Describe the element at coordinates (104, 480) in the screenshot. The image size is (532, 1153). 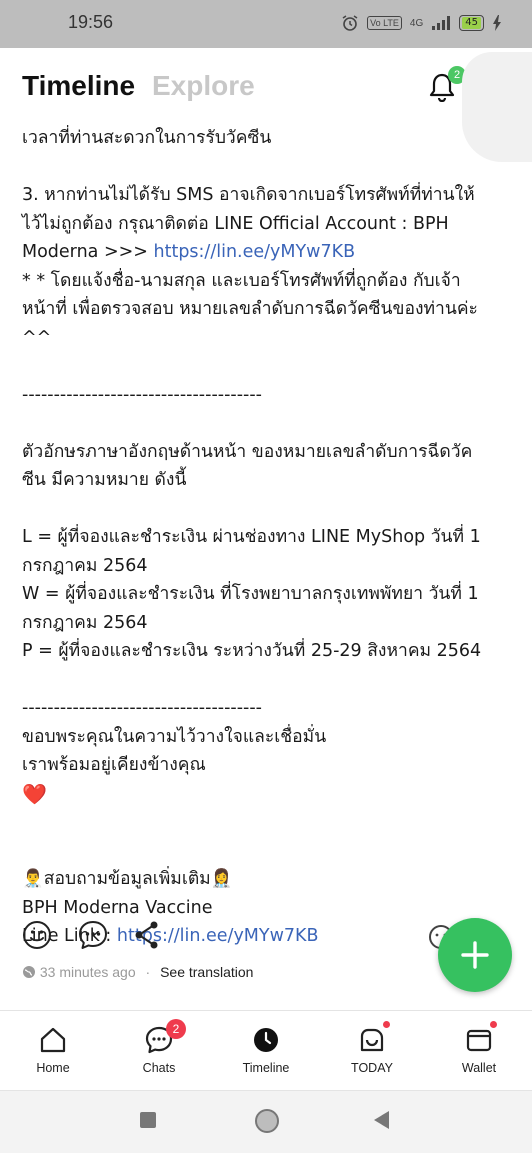
I see `post-line: ซีน มีความหมาย ดังนี้` at that location.